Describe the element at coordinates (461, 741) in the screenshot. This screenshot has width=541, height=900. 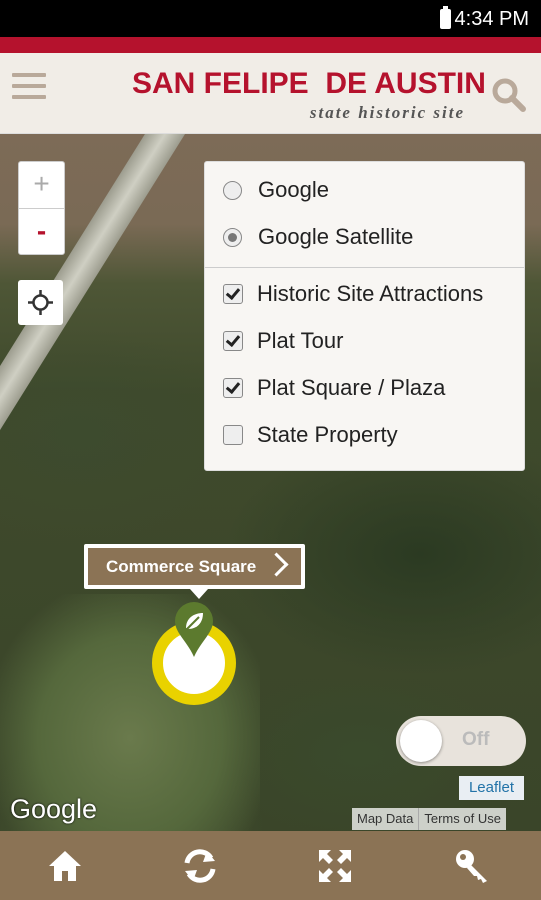
I see `tracking-toggle: Off` at that location.